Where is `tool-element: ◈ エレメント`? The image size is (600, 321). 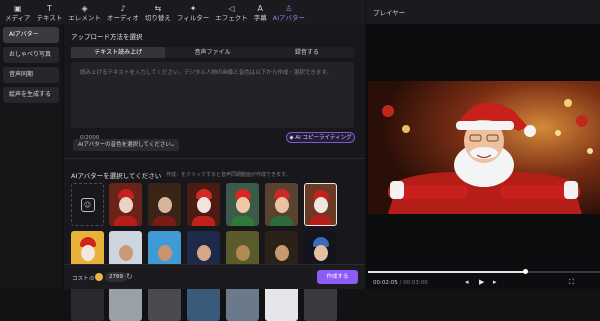 tool-element: ◈ エレメント is located at coordinates (84, 12).